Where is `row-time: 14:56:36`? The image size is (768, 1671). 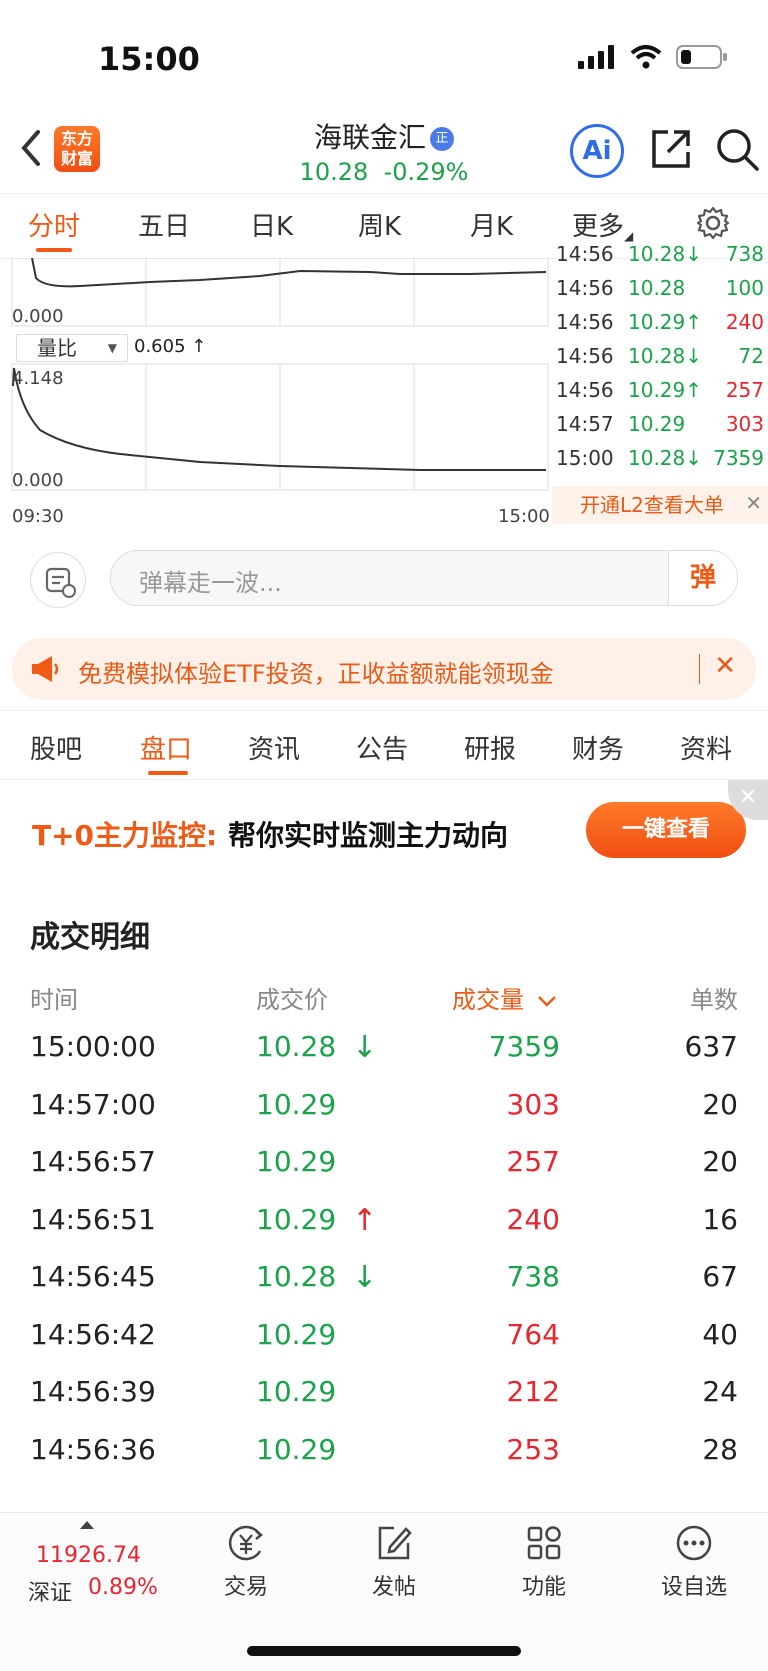 row-time: 14:56:36 is located at coordinates (93, 1449).